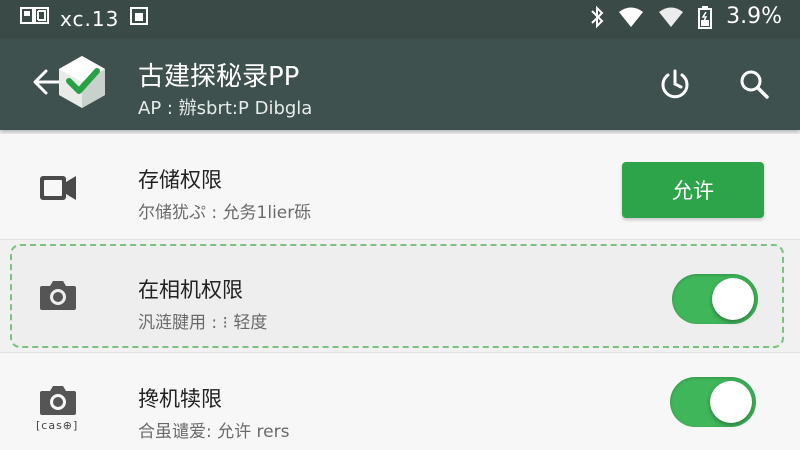 This screenshot has height=450, width=800. I want to click on camera-caption: [cas⊕], so click(57, 425).